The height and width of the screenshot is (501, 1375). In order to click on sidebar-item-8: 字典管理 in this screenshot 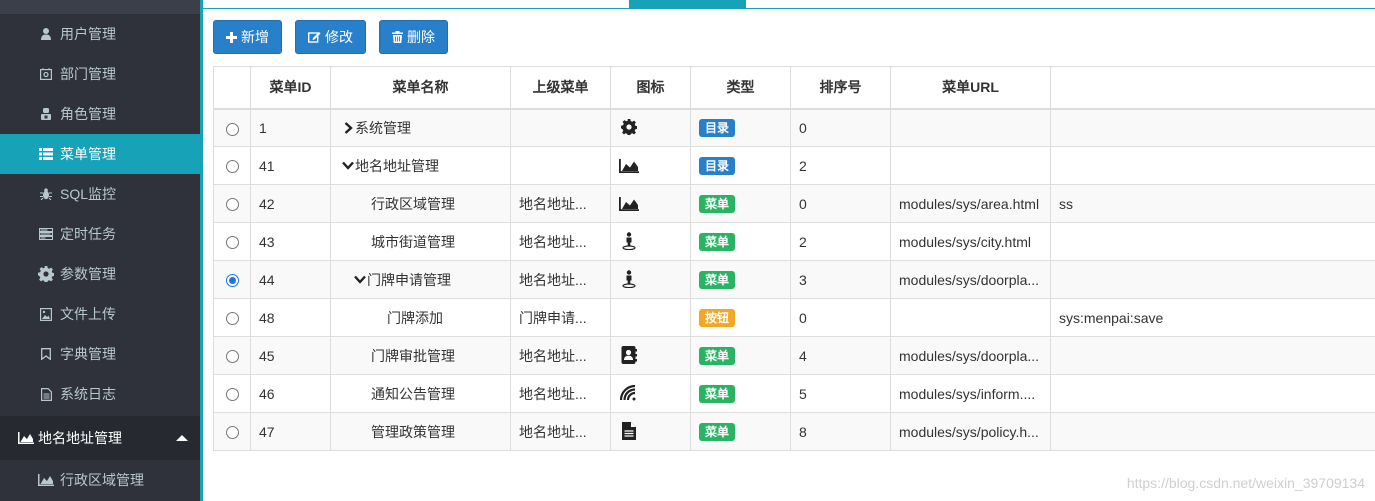, I will do `click(100, 354)`.